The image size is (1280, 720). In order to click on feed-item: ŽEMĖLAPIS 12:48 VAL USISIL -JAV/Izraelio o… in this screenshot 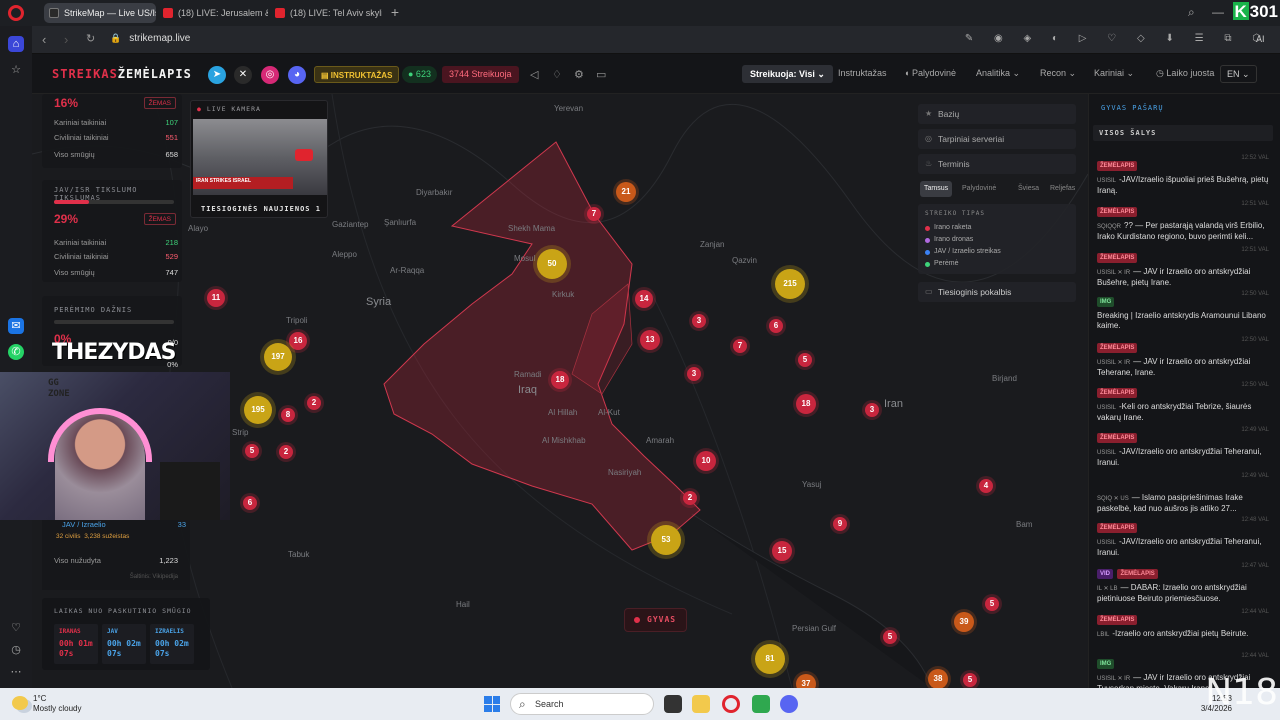, I will do `click(1185, 537)`.